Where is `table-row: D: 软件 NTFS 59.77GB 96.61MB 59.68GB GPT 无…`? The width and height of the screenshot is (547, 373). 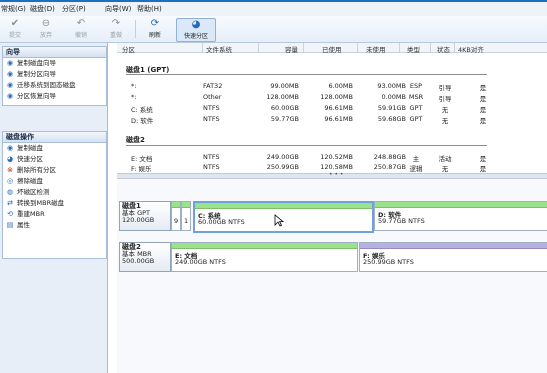 table-row: D: 软件 NTFS 59.77GB 96.61MB 59.68GB GPT 无… is located at coordinates (332, 120).